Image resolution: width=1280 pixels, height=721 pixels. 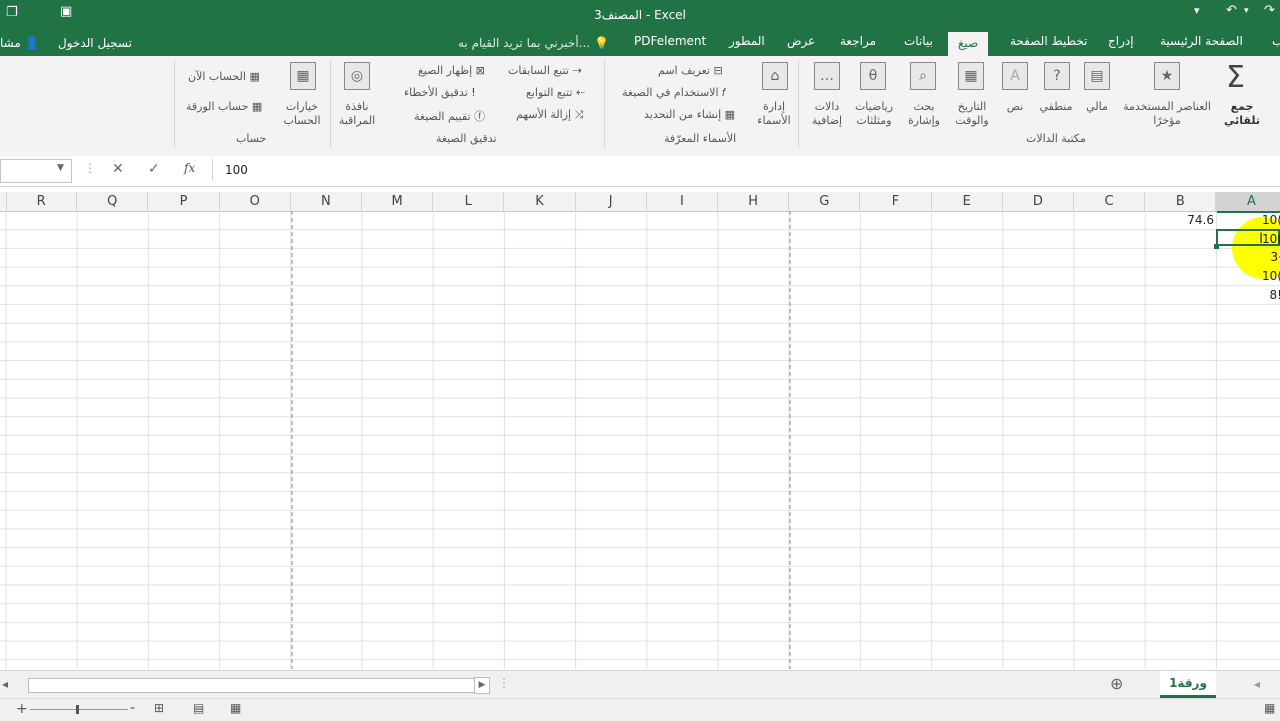 What do you see at coordinates (1216, 246) in the screenshot?
I see `fill-handle` at bounding box center [1216, 246].